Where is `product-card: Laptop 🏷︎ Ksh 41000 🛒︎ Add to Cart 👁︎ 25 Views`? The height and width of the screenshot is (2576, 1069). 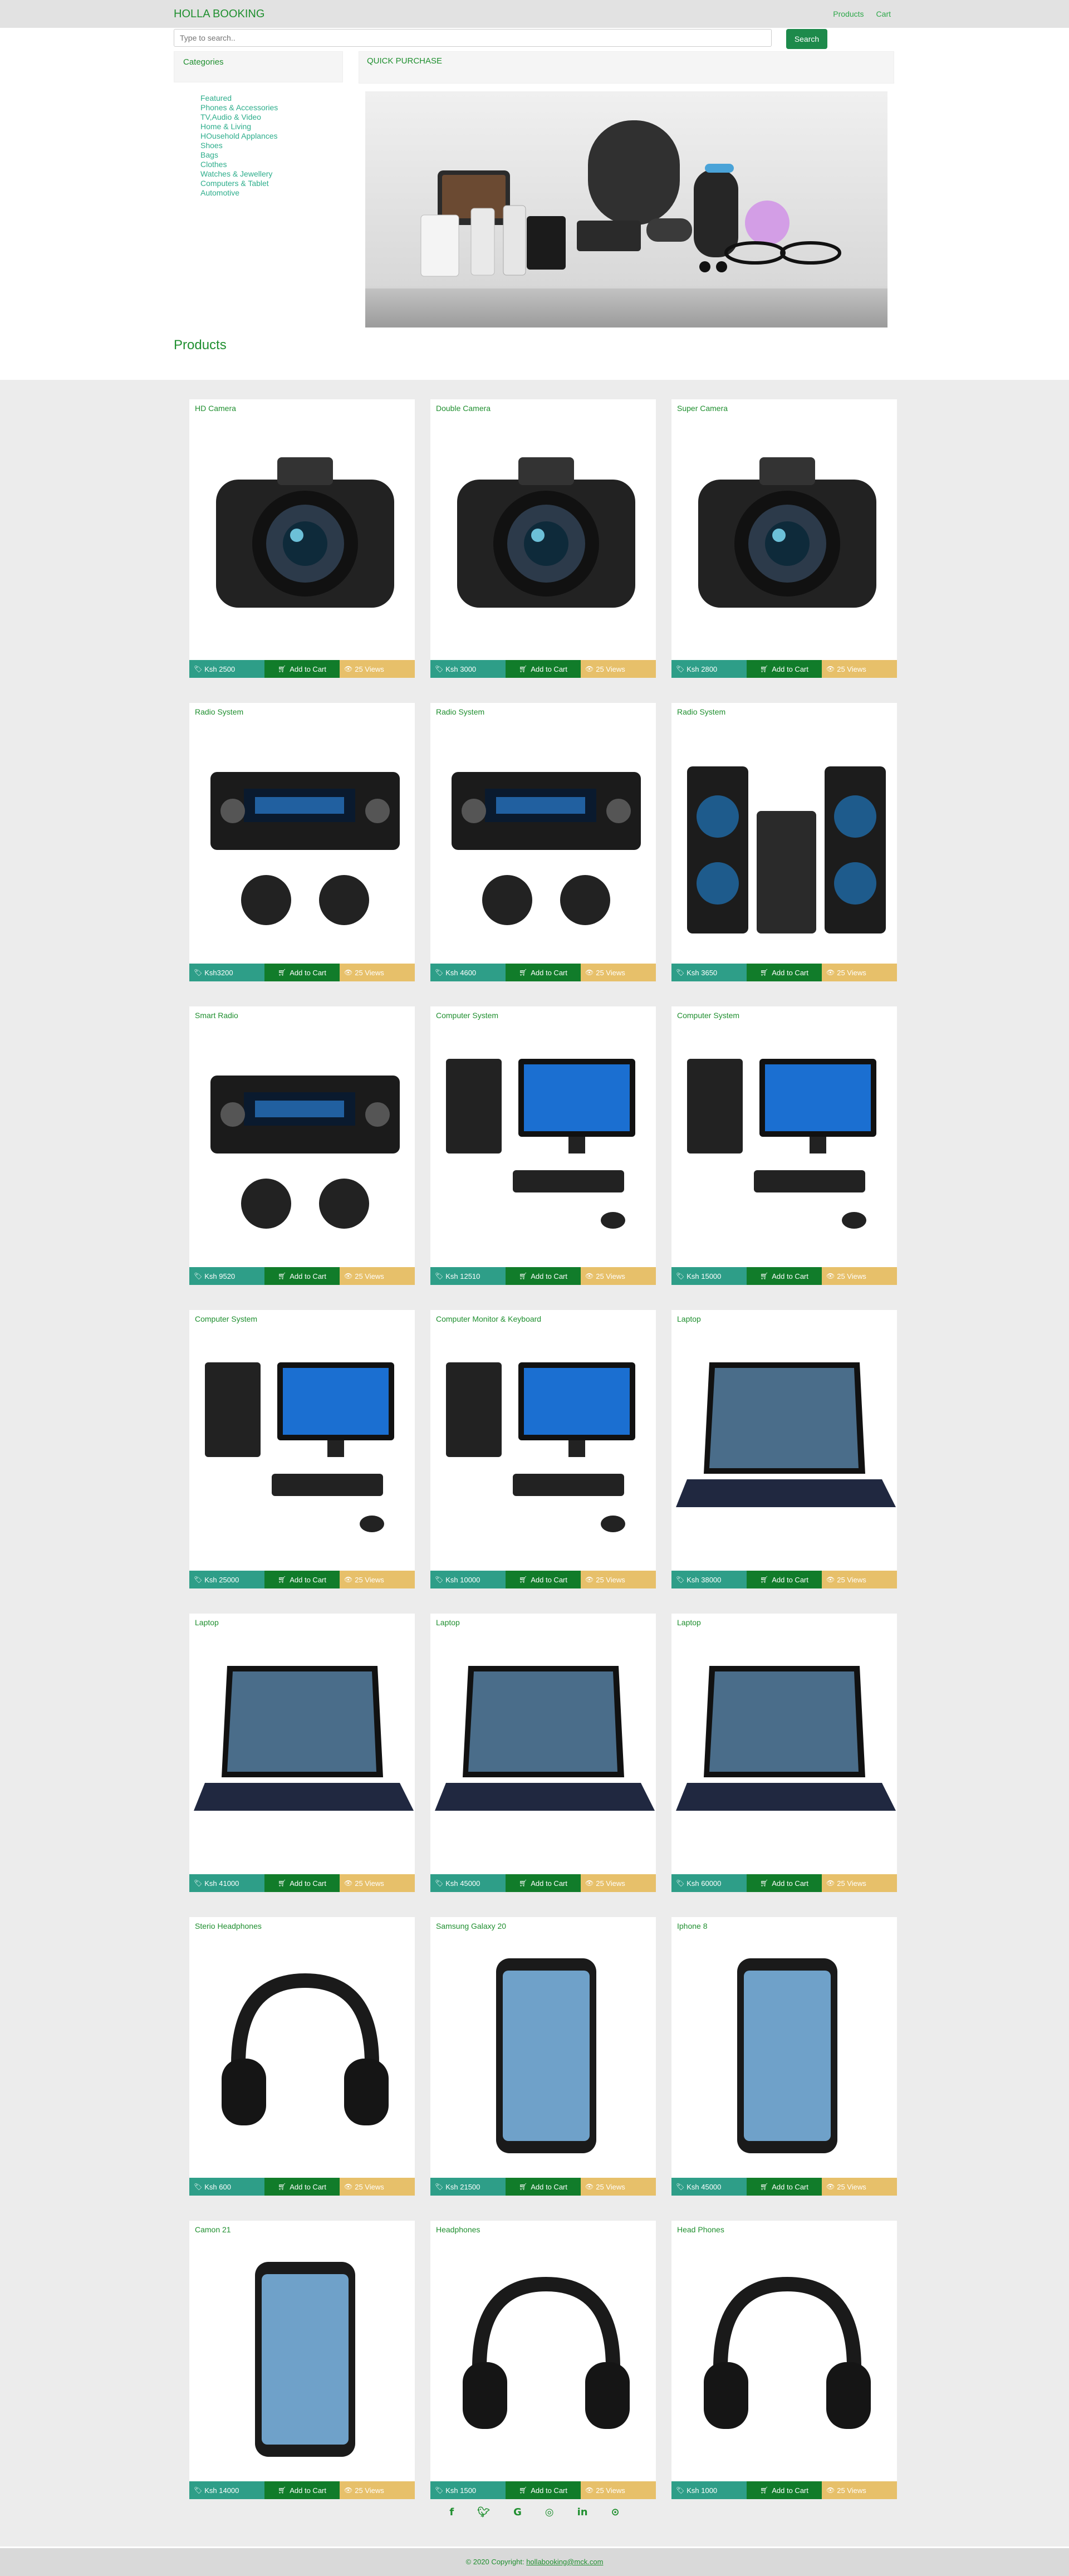
product-card: Laptop 🏷︎ Ksh 41000 🛒︎ Add to Cart 👁︎ 25 Views is located at coordinates (302, 1753).